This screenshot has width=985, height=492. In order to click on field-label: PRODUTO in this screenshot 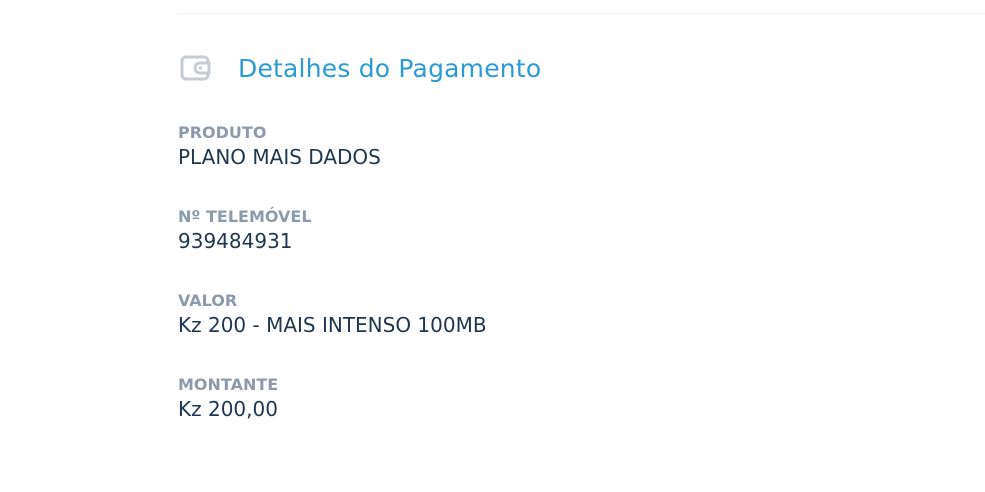, I will do `click(222, 132)`.